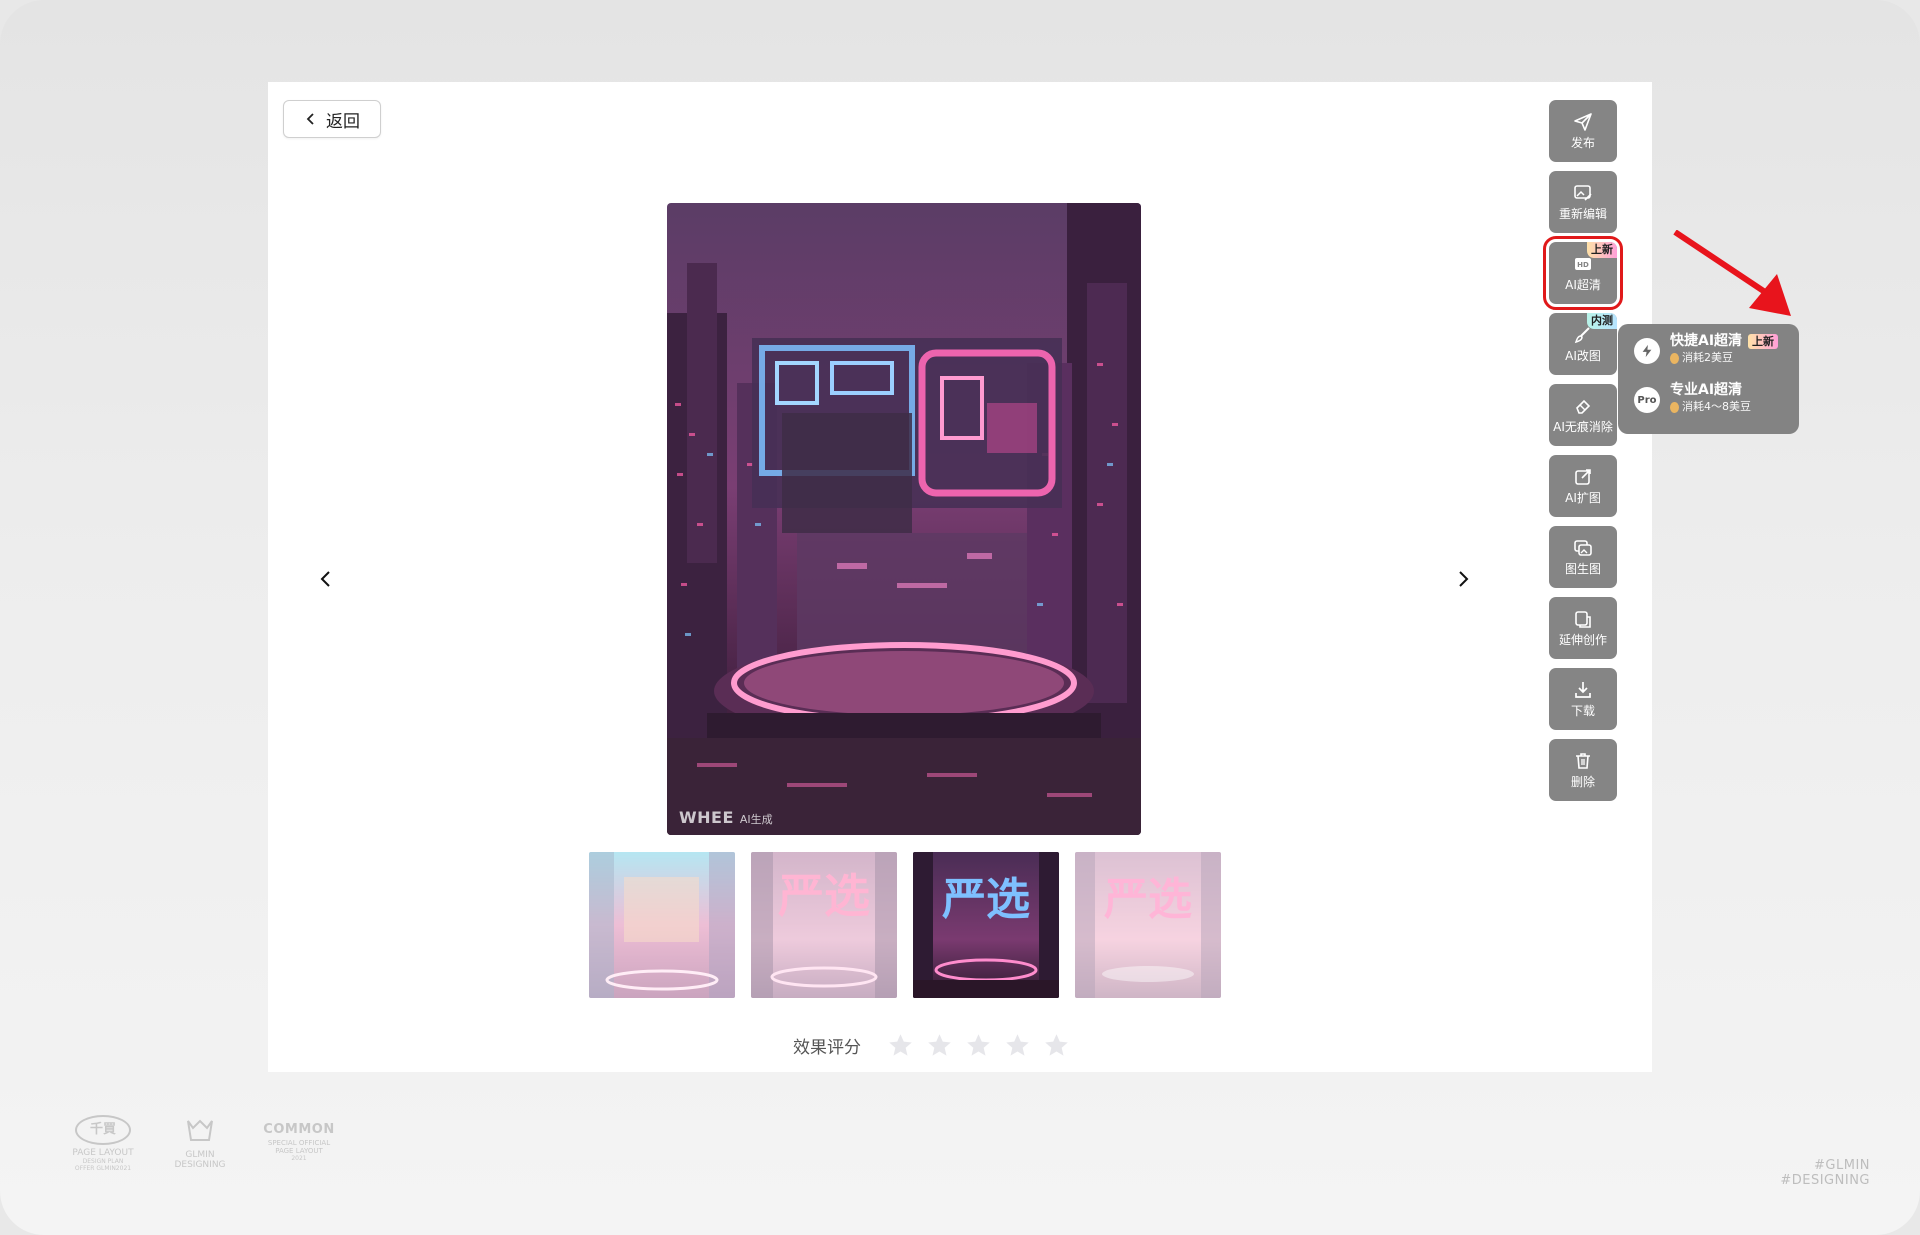 This screenshot has width=1920, height=1235. I want to click on footer-logo-common: COMMON SPECIAL OFFICIAL PAGE LAYOUT 2021, so click(299, 1142).